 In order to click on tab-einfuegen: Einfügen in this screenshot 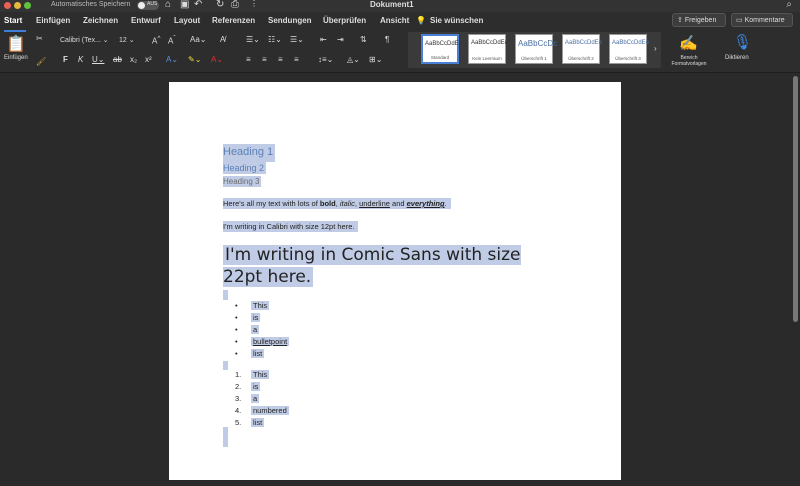, I will do `click(53, 20)`.